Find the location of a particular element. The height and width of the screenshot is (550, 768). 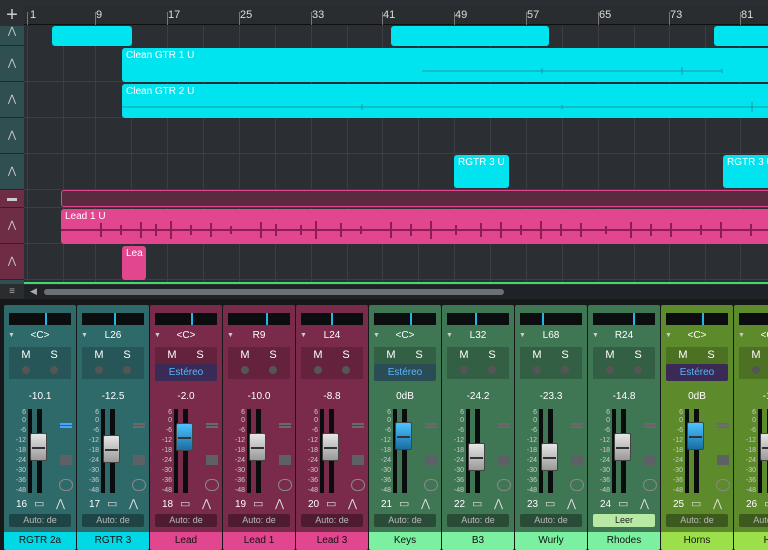

volume-value: -10.0 is located at coordinates (259, 396).